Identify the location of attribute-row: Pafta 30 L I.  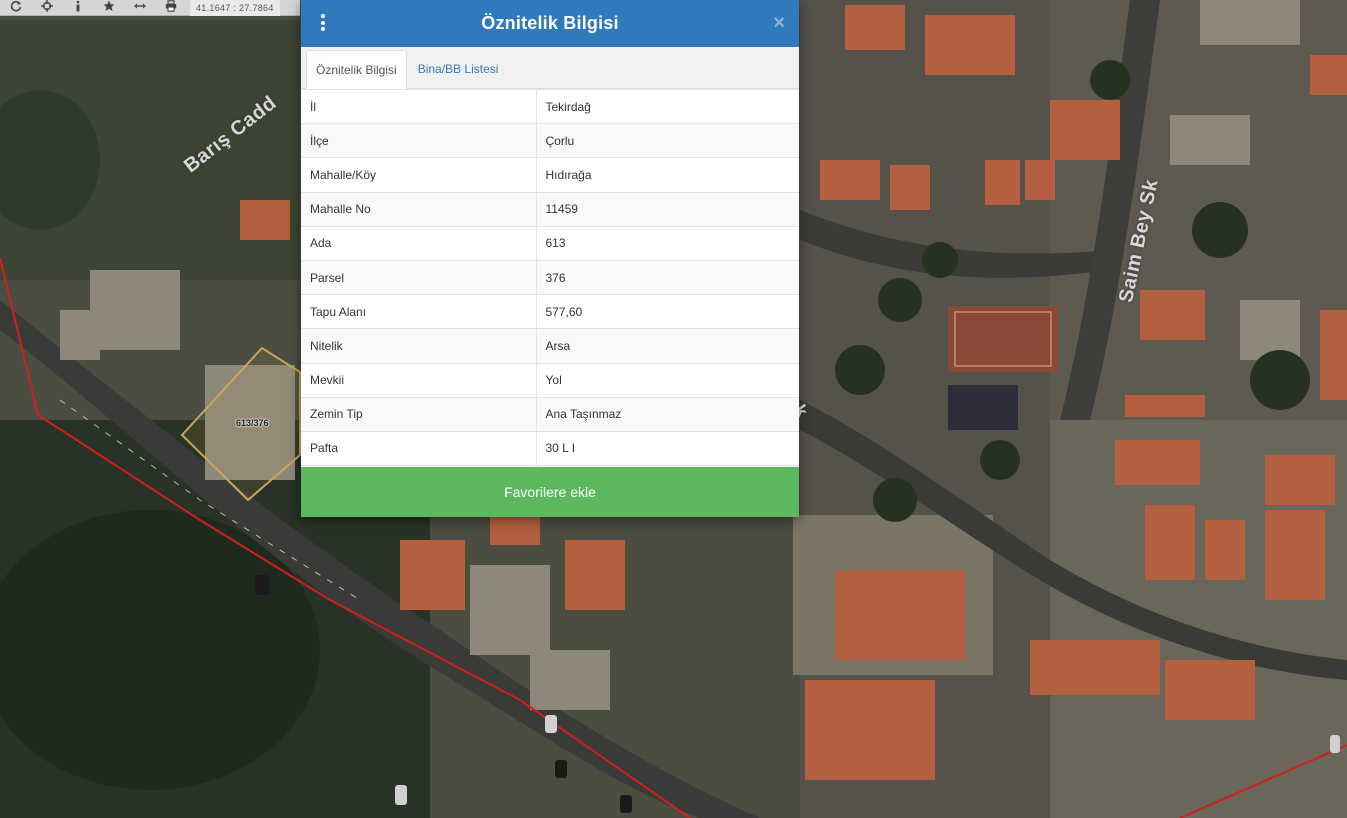
(550, 448).